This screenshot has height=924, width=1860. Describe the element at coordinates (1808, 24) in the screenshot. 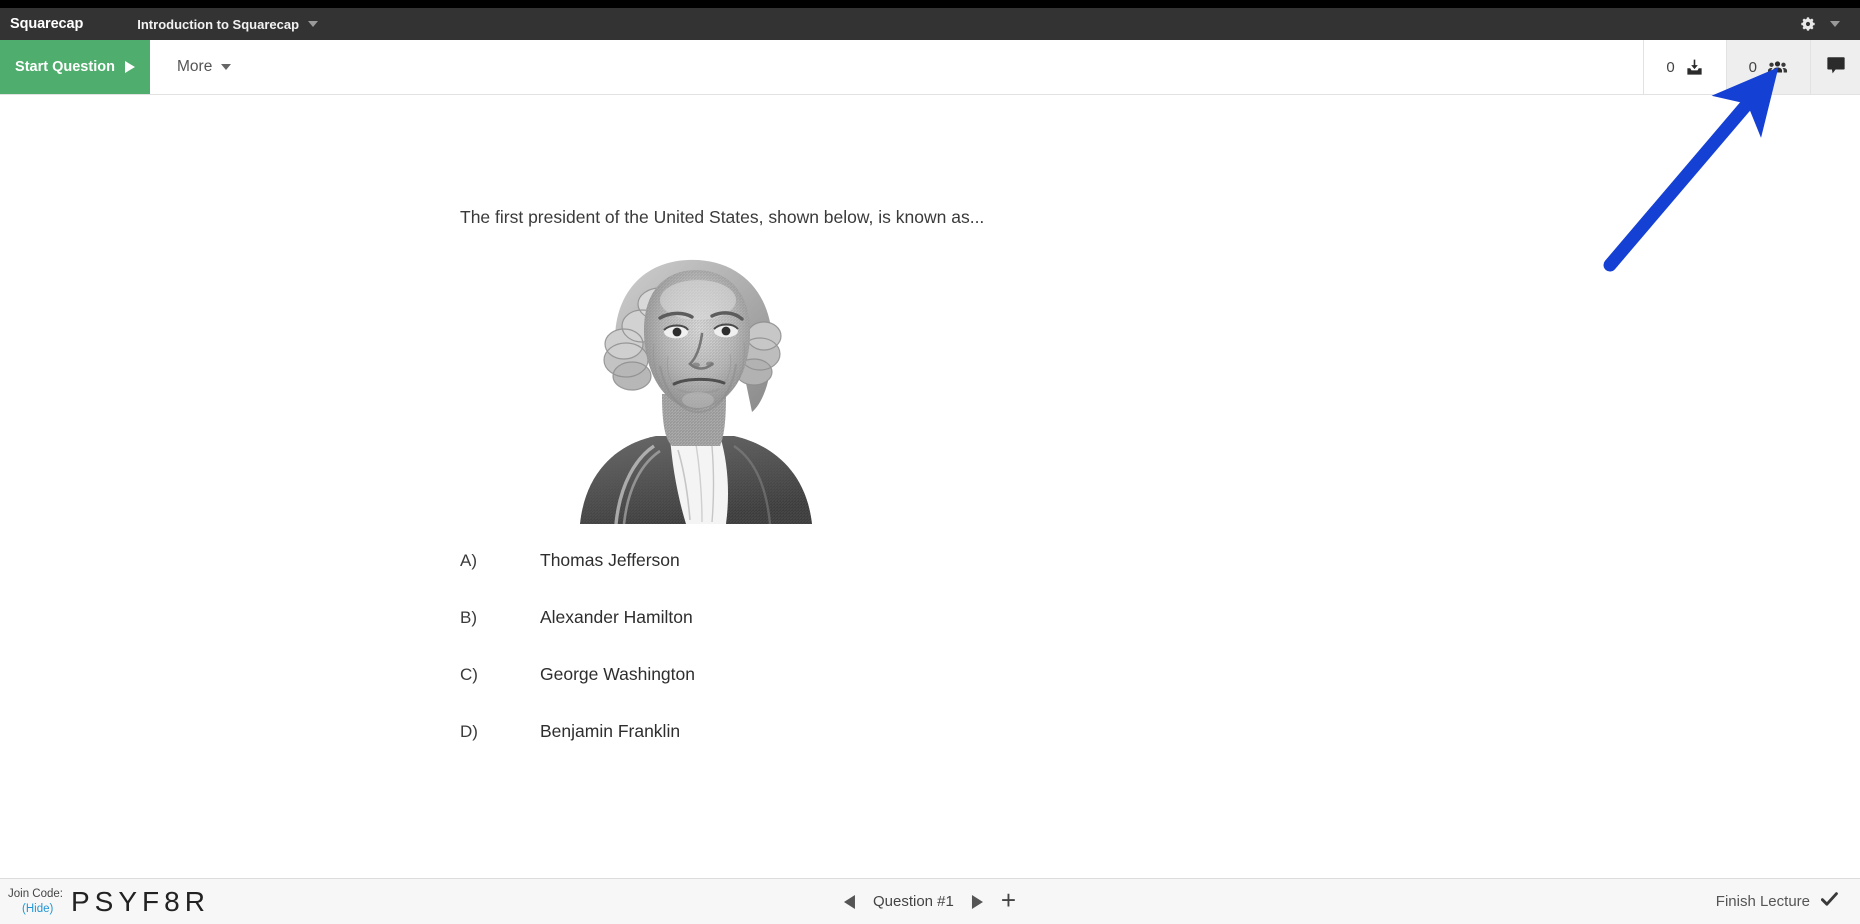

I see `gear-icon` at that location.